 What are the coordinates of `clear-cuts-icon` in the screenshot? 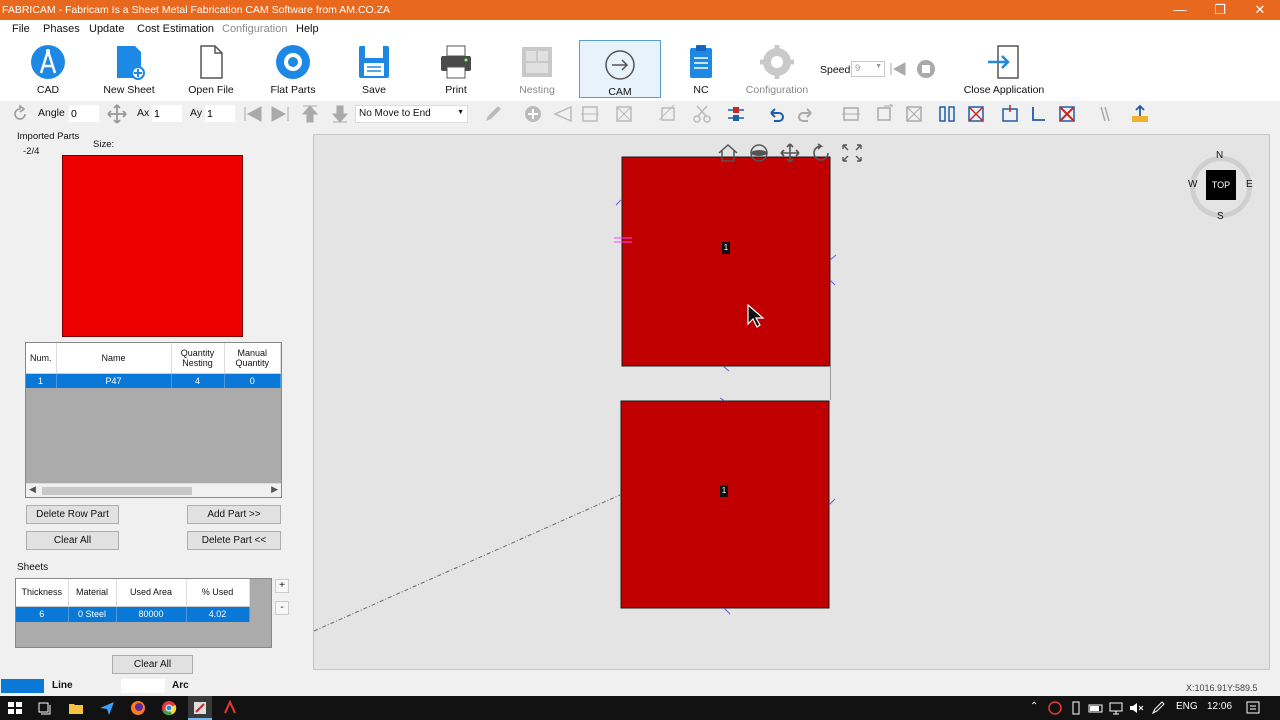 It's located at (976, 114).